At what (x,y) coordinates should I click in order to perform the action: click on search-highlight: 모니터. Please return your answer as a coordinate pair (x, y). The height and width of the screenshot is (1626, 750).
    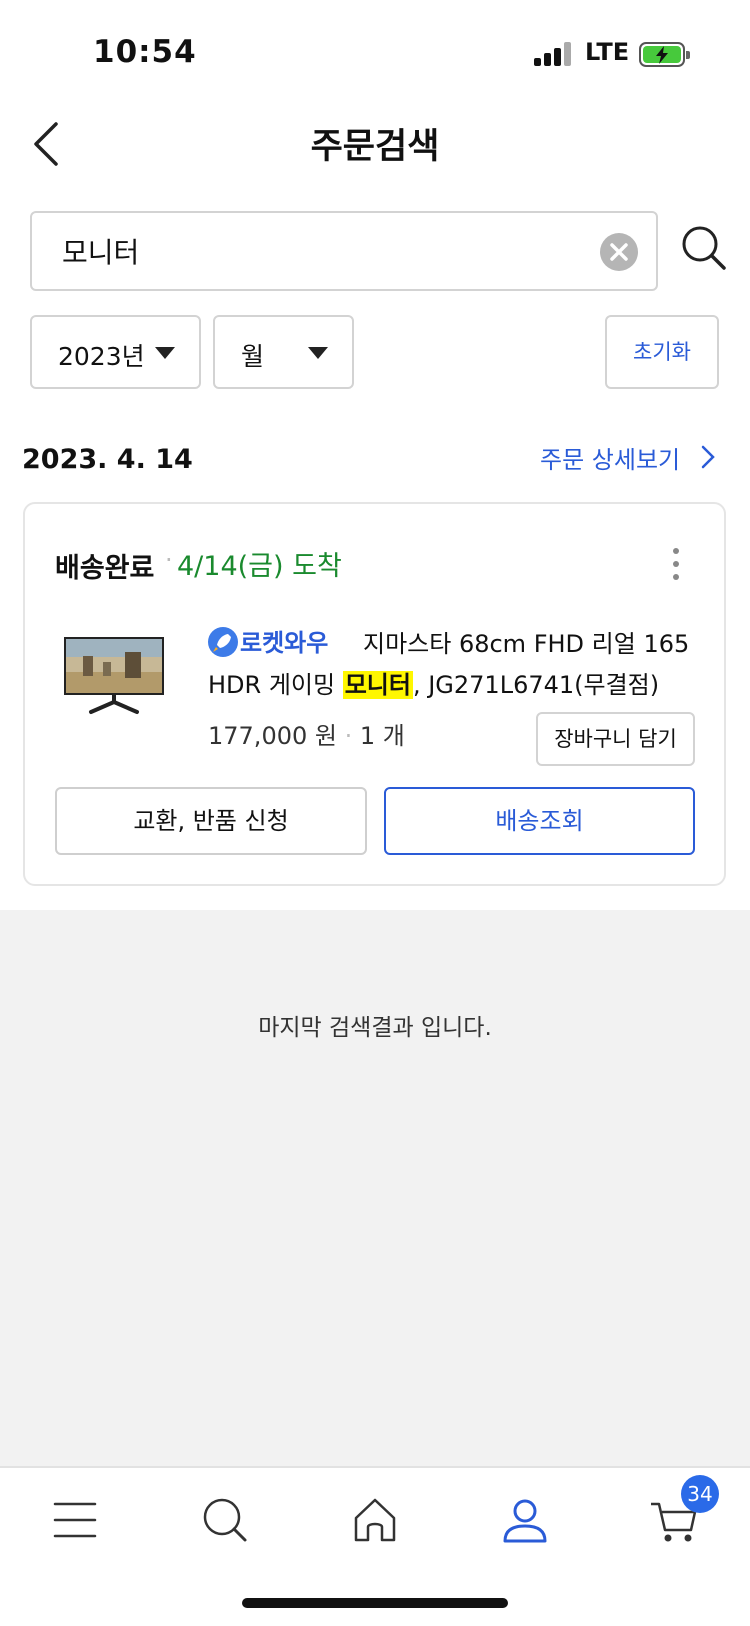
    Looking at the image, I should click on (377, 685).